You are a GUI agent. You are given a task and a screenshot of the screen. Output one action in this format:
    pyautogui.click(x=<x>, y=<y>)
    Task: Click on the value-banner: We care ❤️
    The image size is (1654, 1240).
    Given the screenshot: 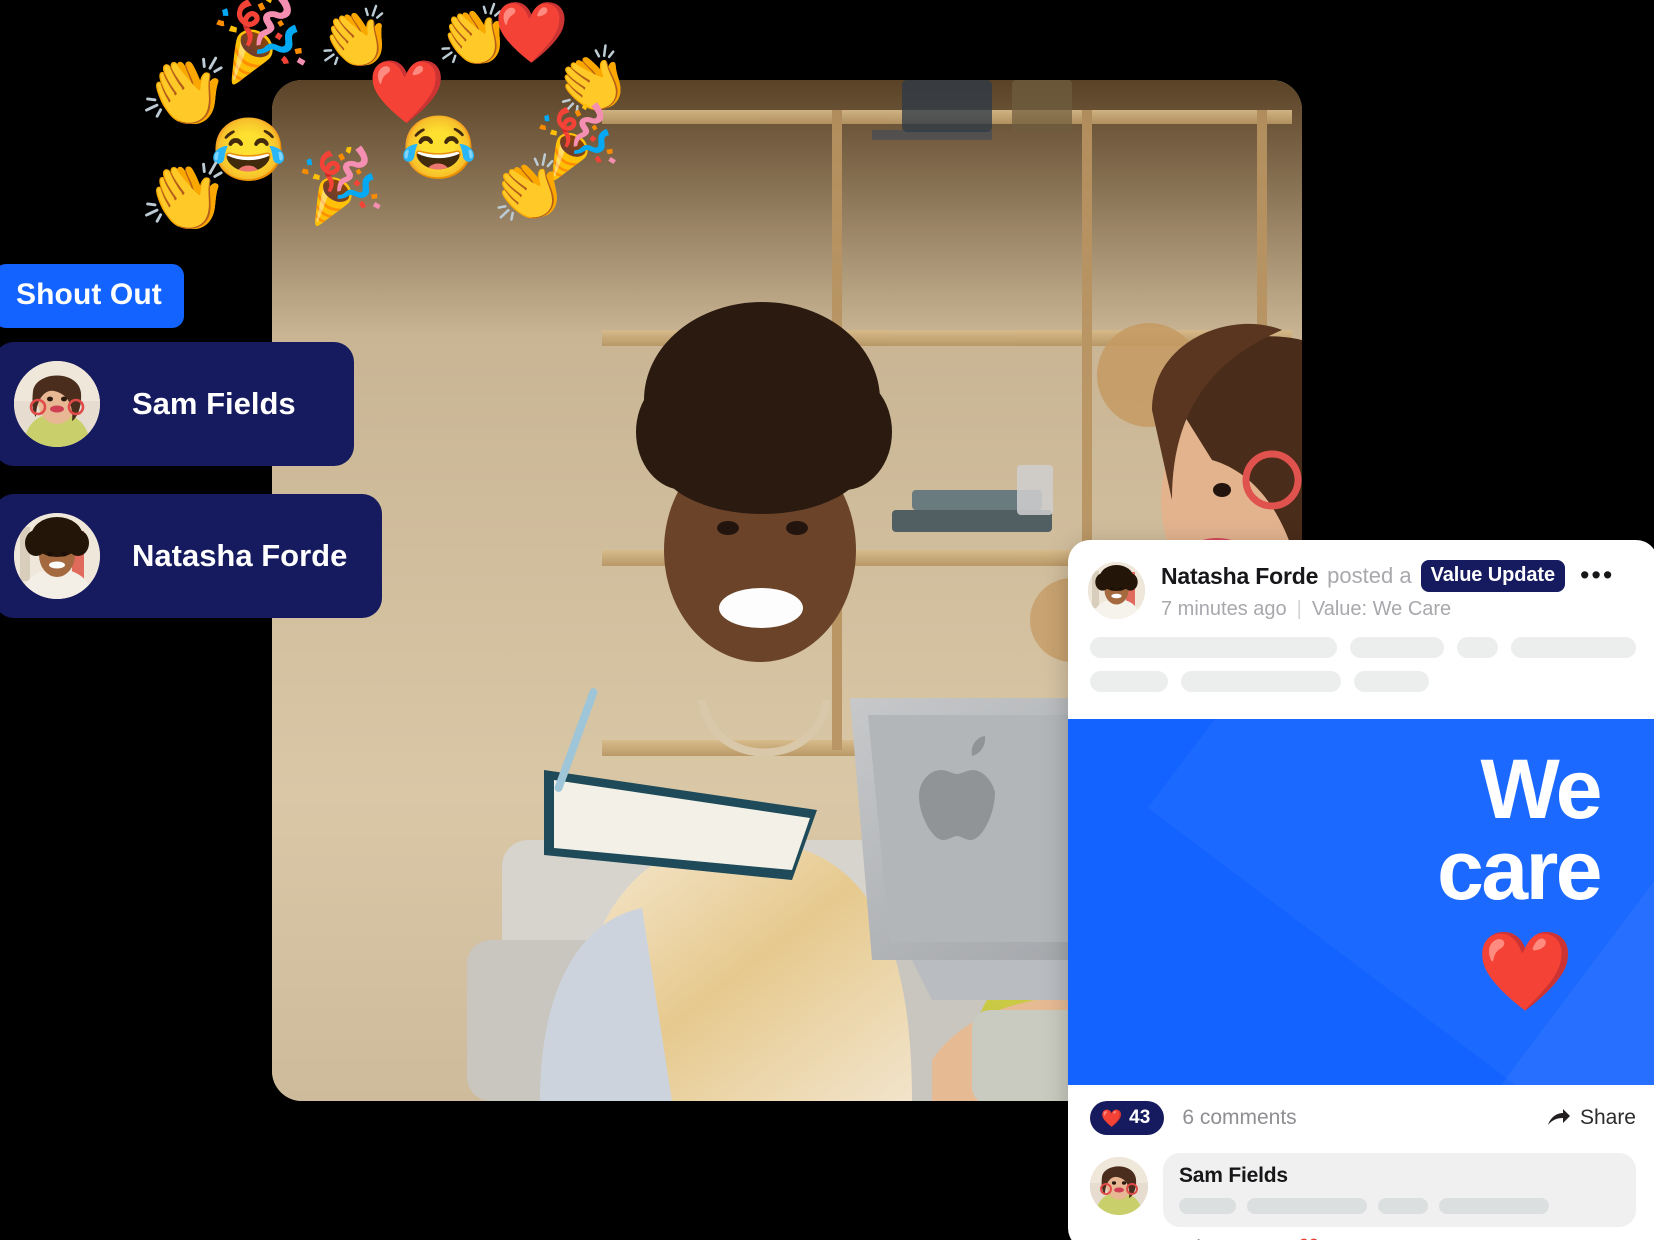 What is the action you would take?
    pyautogui.click(x=1361, y=902)
    